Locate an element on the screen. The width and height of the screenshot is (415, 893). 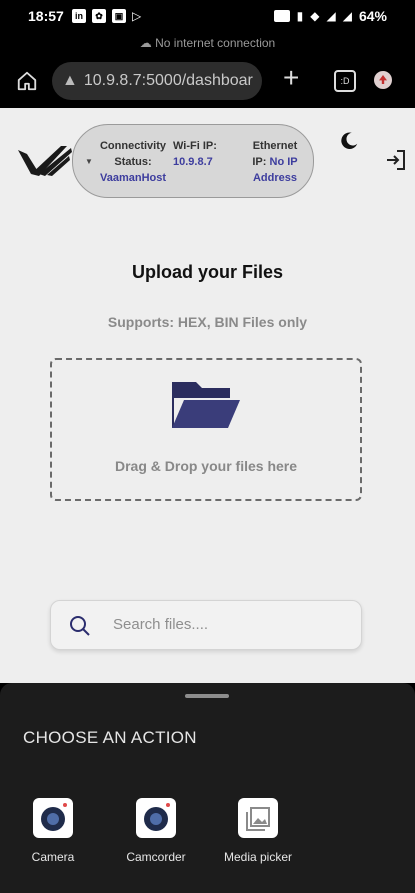
tab-switcher-button: :D is located at coordinates (345, 81).